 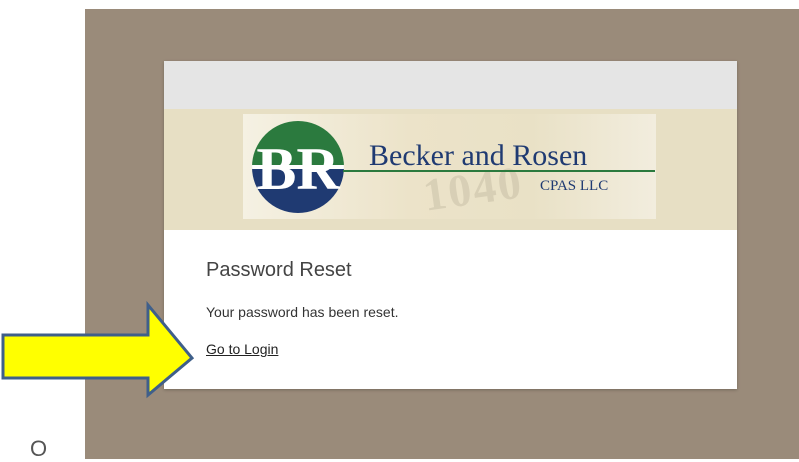 What do you see at coordinates (302, 312) in the screenshot?
I see `reset-message: Your password has been reset.` at bounding box center [302, 312].